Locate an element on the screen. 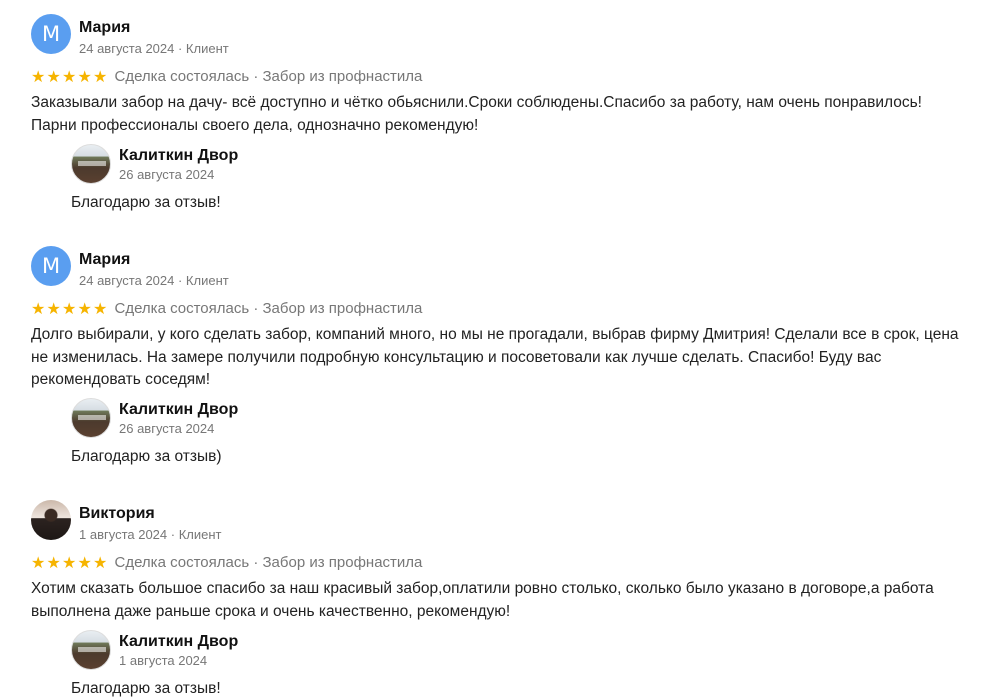  reply-text: Благодарю за отзыв) is located at coordinates (146, 456).